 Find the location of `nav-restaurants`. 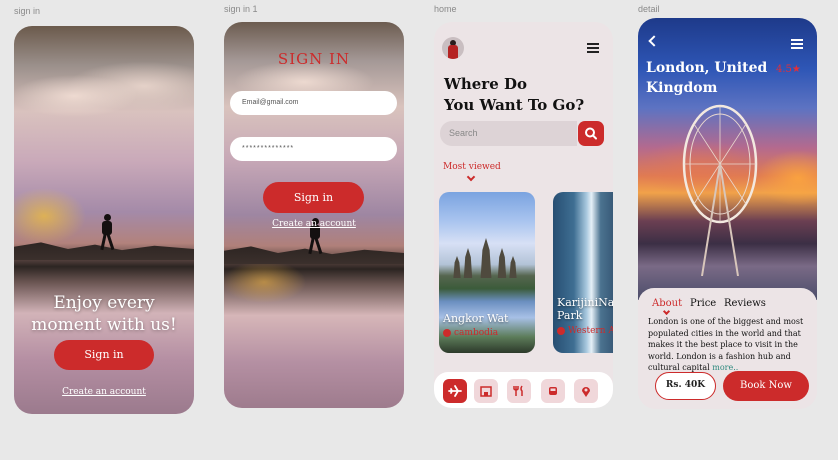

nav-restaurants is located at coordinates (519, 391).